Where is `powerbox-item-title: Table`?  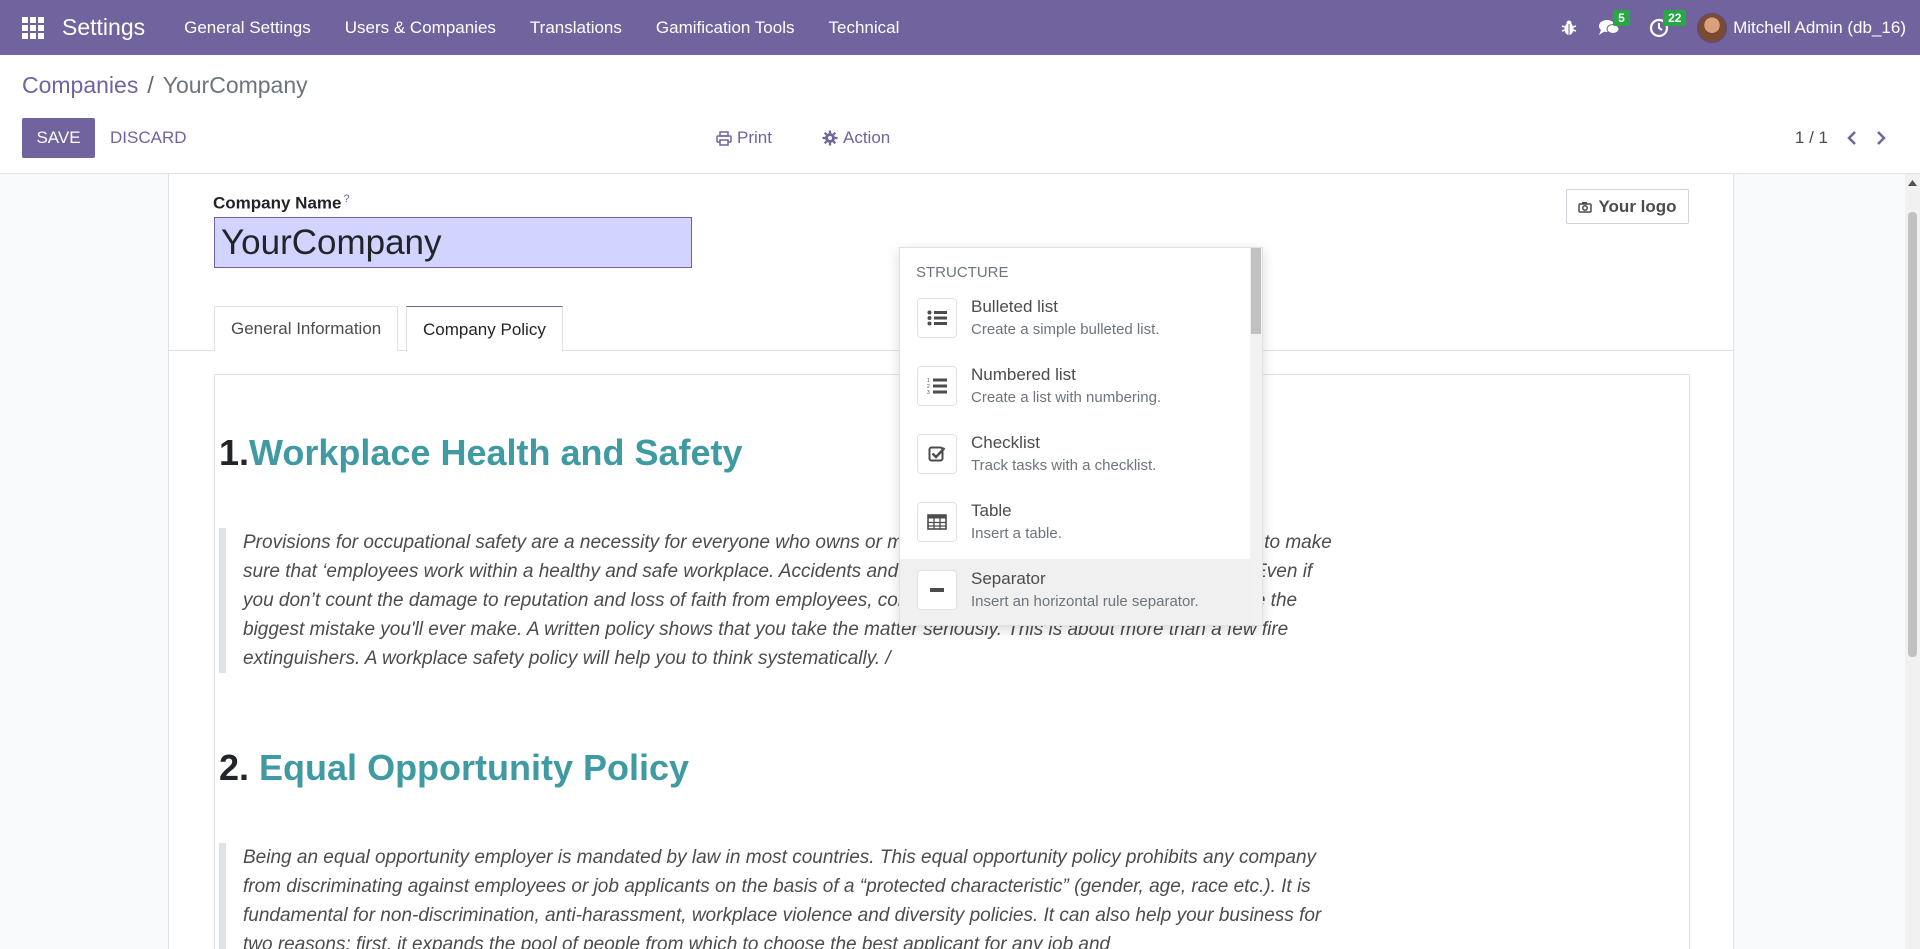 powerbox-item-title: Table is located at coordinates (991, 510).